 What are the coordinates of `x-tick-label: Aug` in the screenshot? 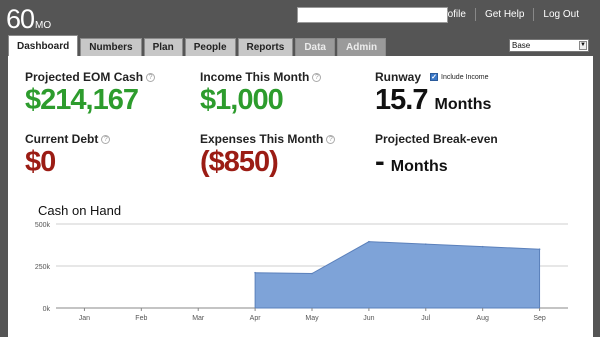 It's located at (482, 318).